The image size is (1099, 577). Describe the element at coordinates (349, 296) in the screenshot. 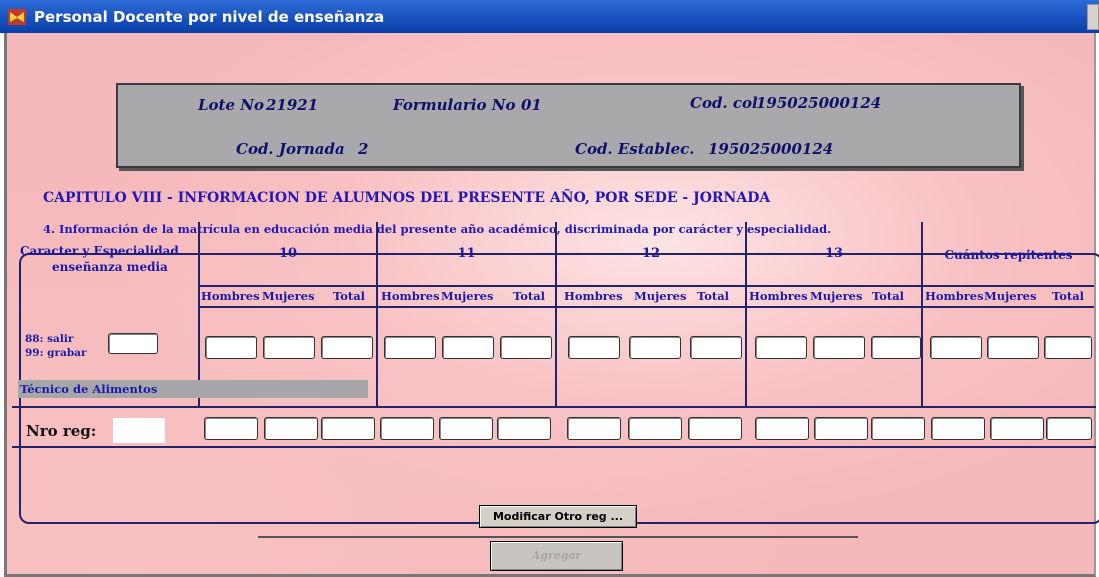

I see `subhdr-10-total: Total` at that location.